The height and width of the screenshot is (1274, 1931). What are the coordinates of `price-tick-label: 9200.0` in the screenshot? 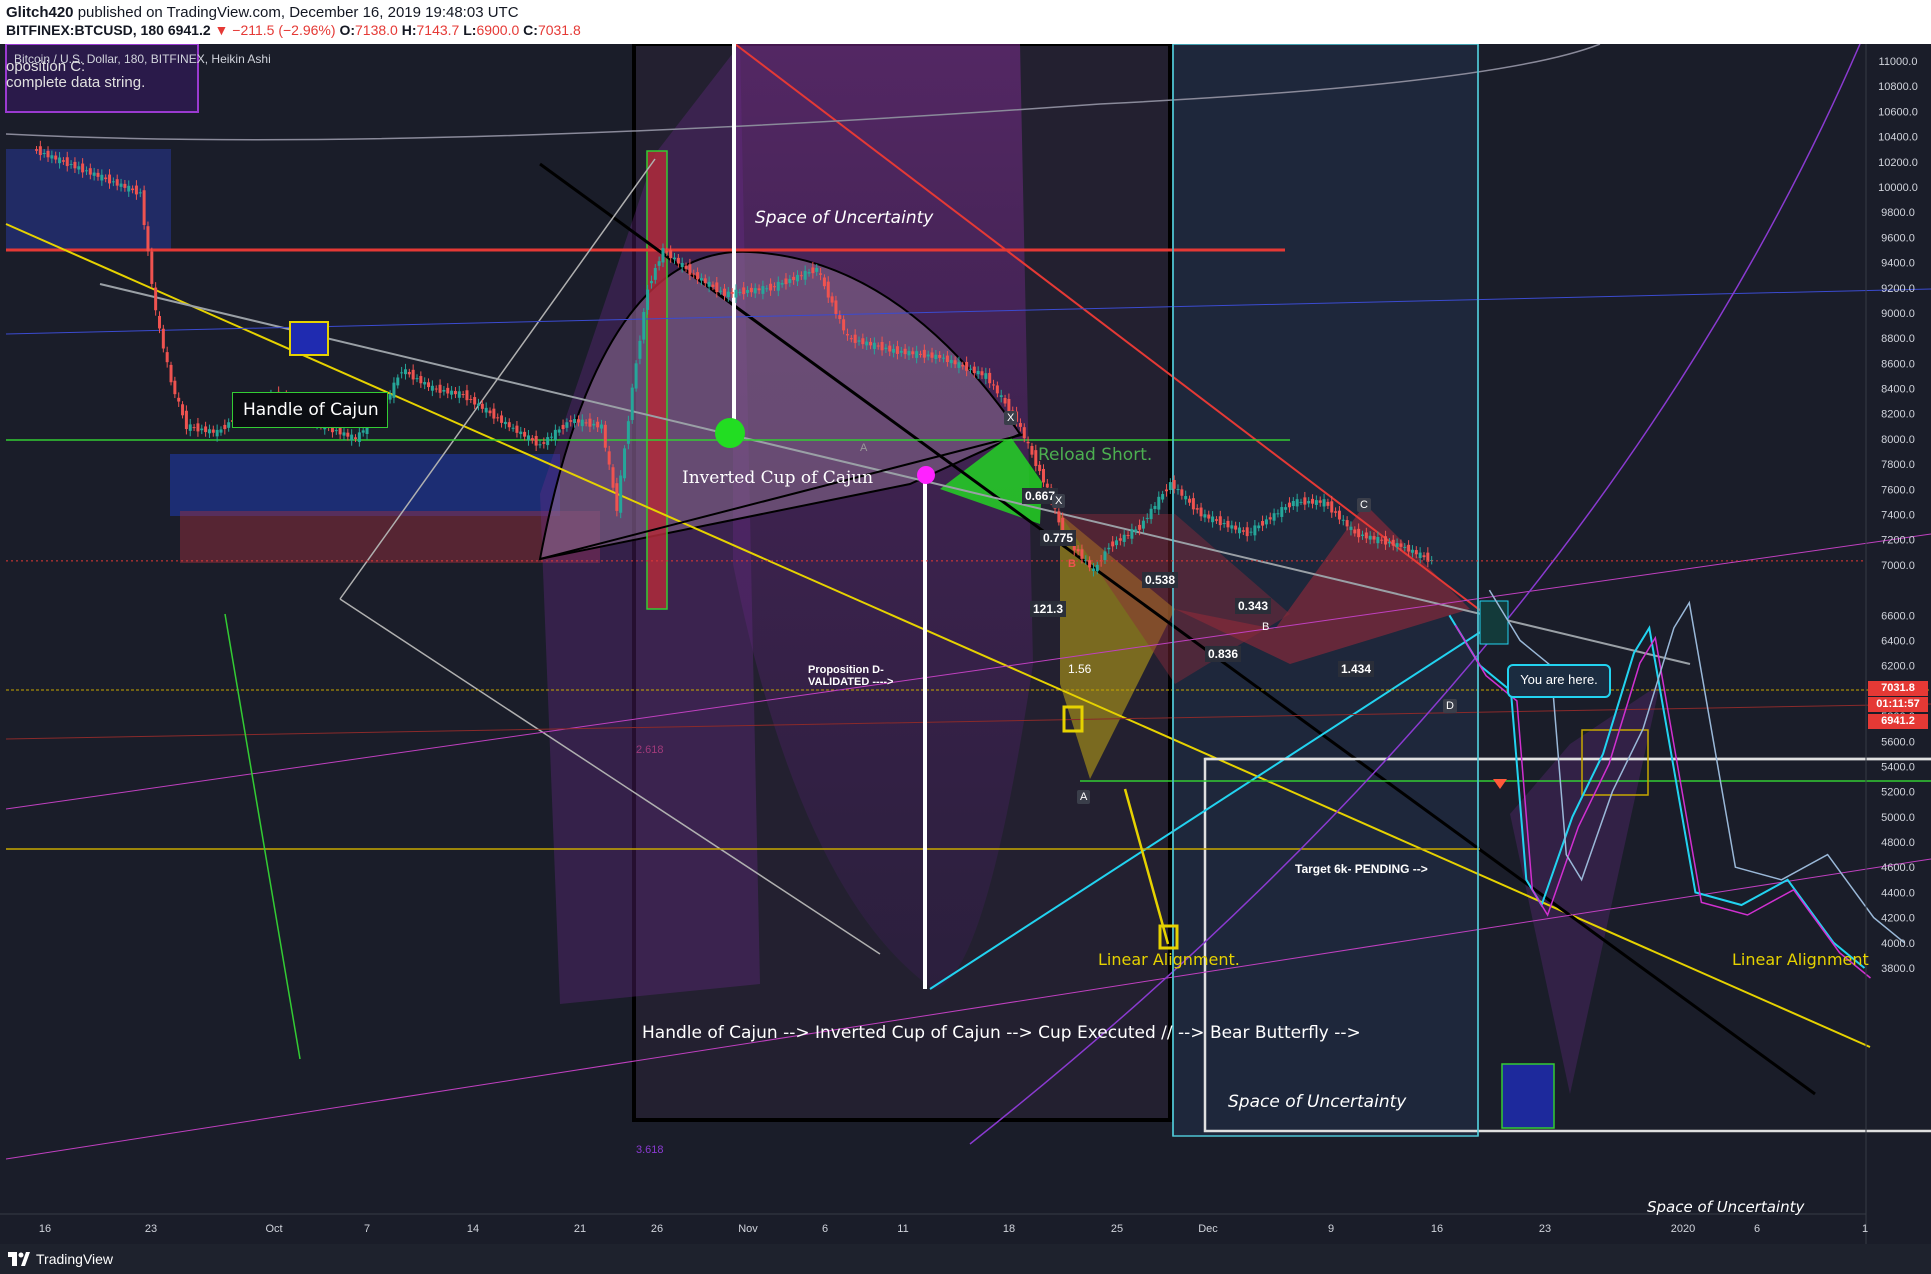 It's located at (1898, 289).